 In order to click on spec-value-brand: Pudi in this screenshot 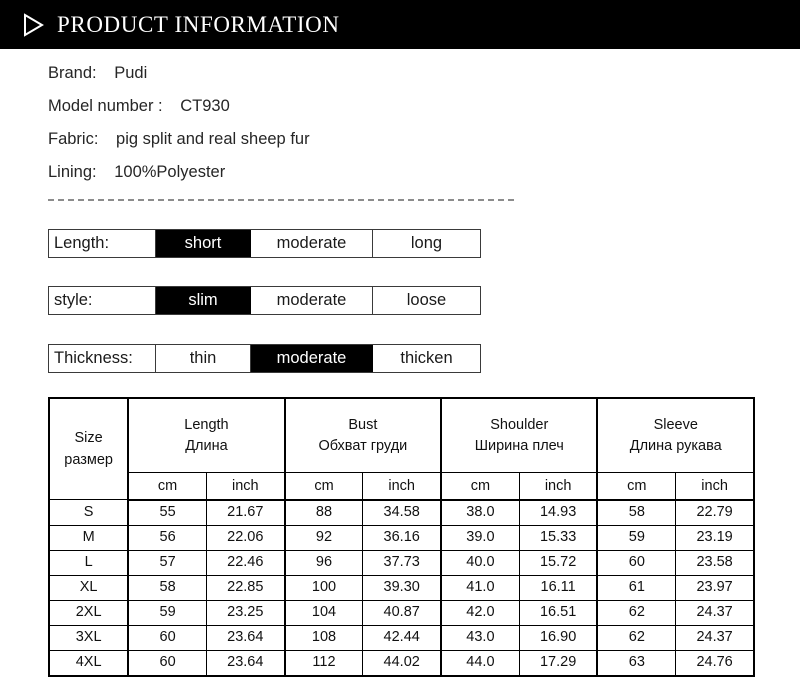, I will do `click(131, 73)`.